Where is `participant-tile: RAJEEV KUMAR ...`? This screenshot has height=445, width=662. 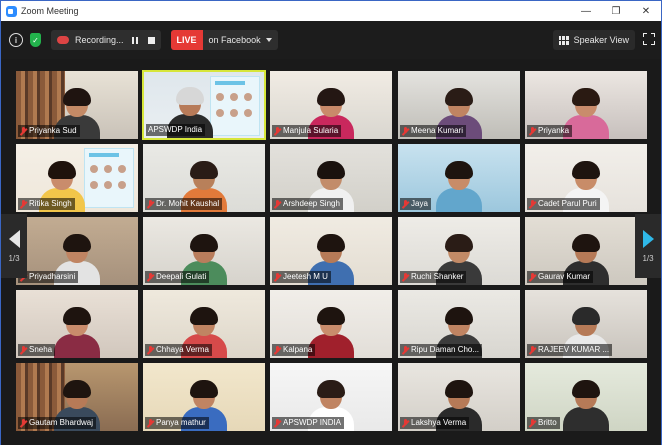 participant-tile: RAJEEV KUMAR ... is located at coordinates (586, 324).